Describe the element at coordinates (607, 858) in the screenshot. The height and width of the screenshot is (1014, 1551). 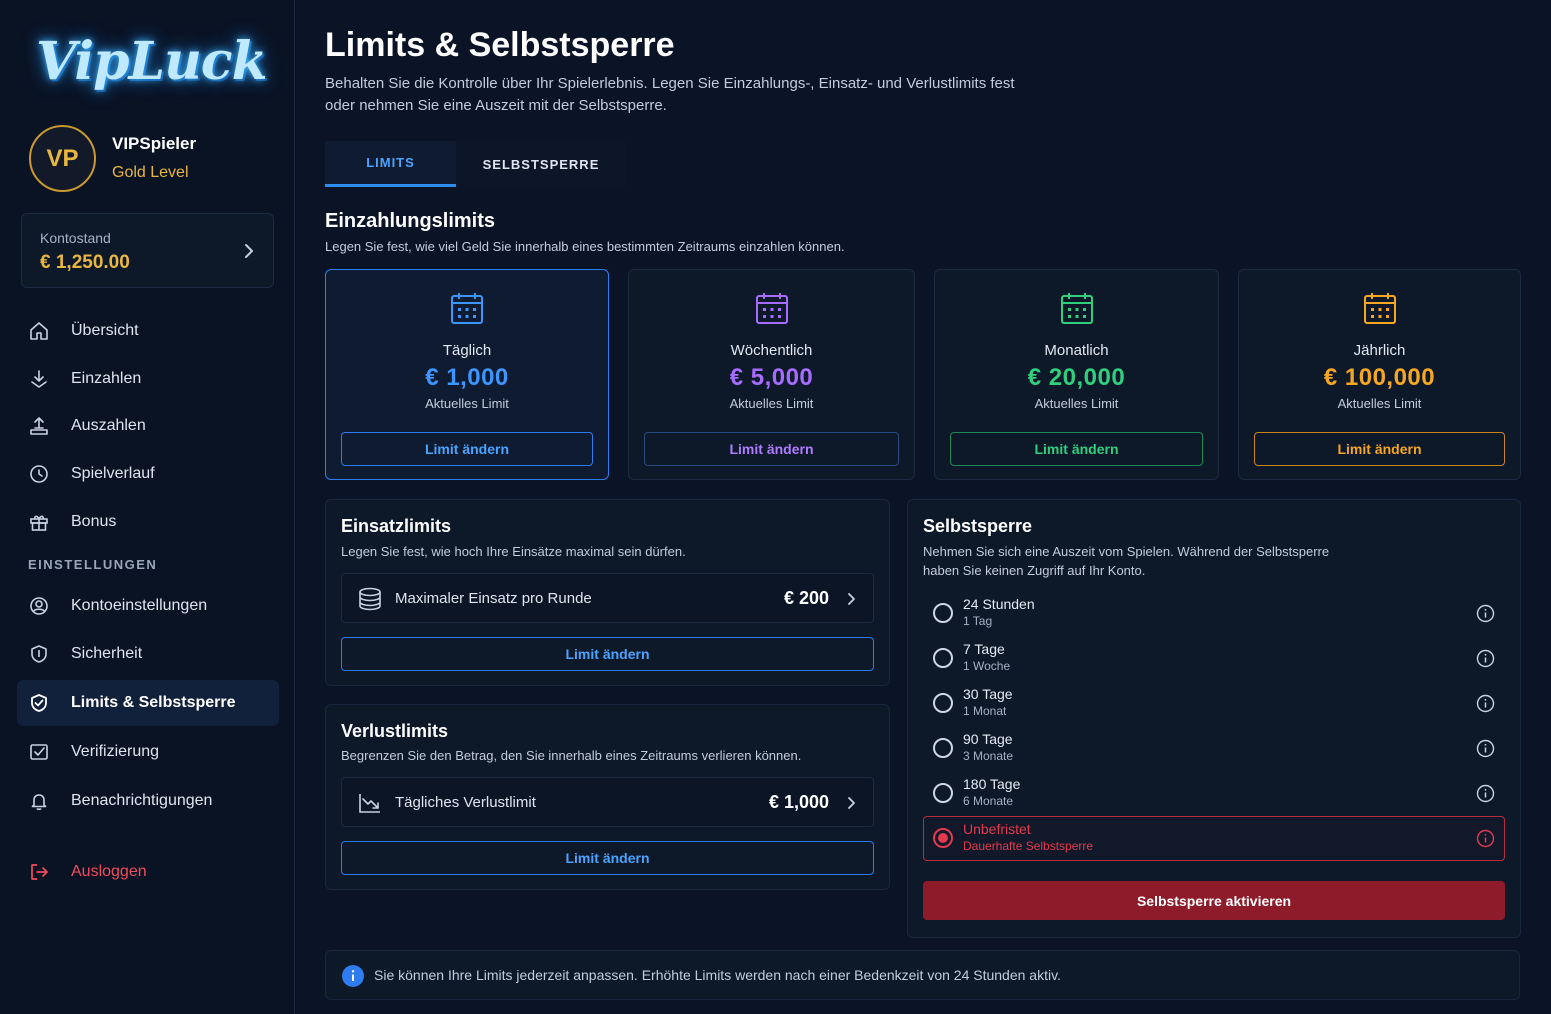
I see `change-loss-limit-button: Limit ändern` at that location.